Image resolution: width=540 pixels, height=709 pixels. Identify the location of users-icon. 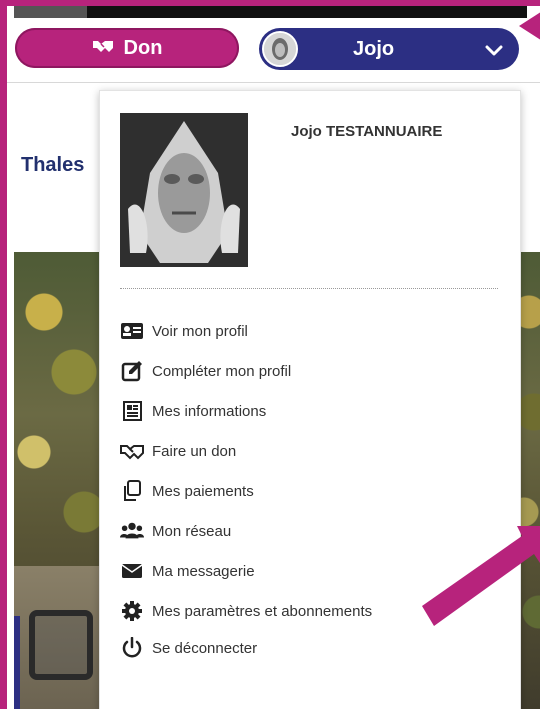
(132, 531).